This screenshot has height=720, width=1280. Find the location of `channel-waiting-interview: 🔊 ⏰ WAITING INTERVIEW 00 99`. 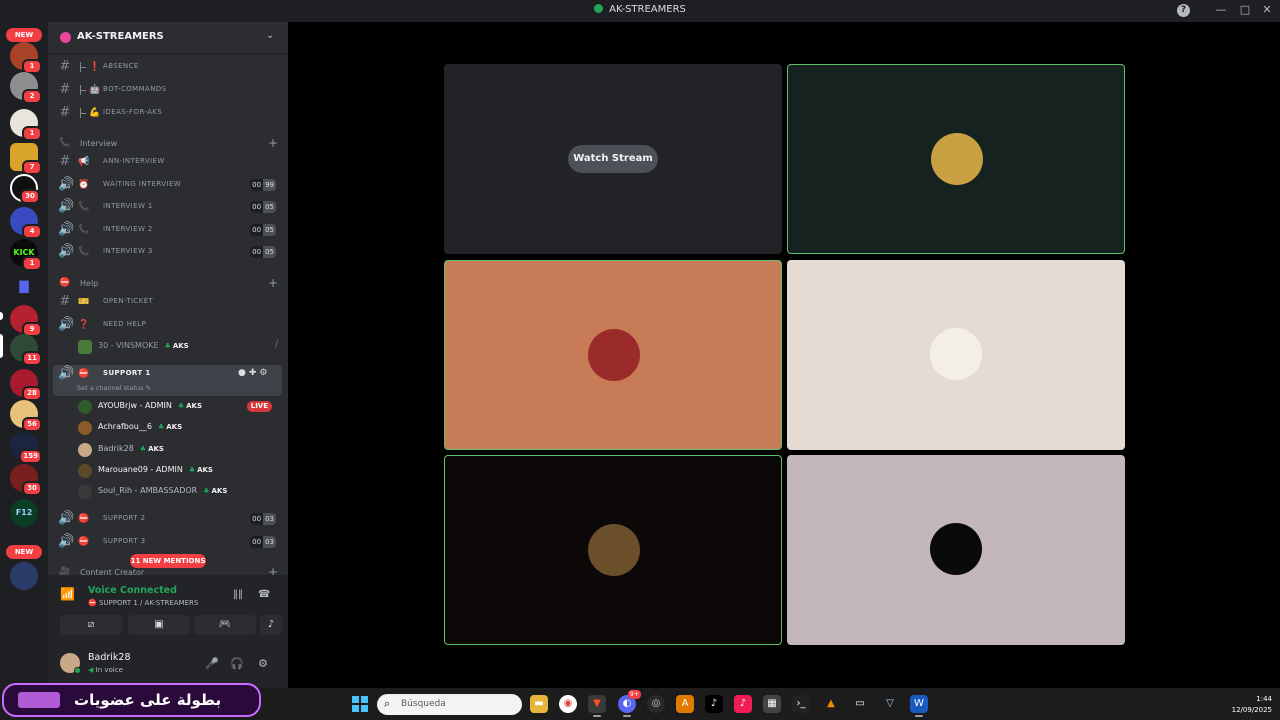

channel-waiting-interview: 🔊 ⏰ WAITING INTERVIEW 00 99 is located at coordinates (169, 185).